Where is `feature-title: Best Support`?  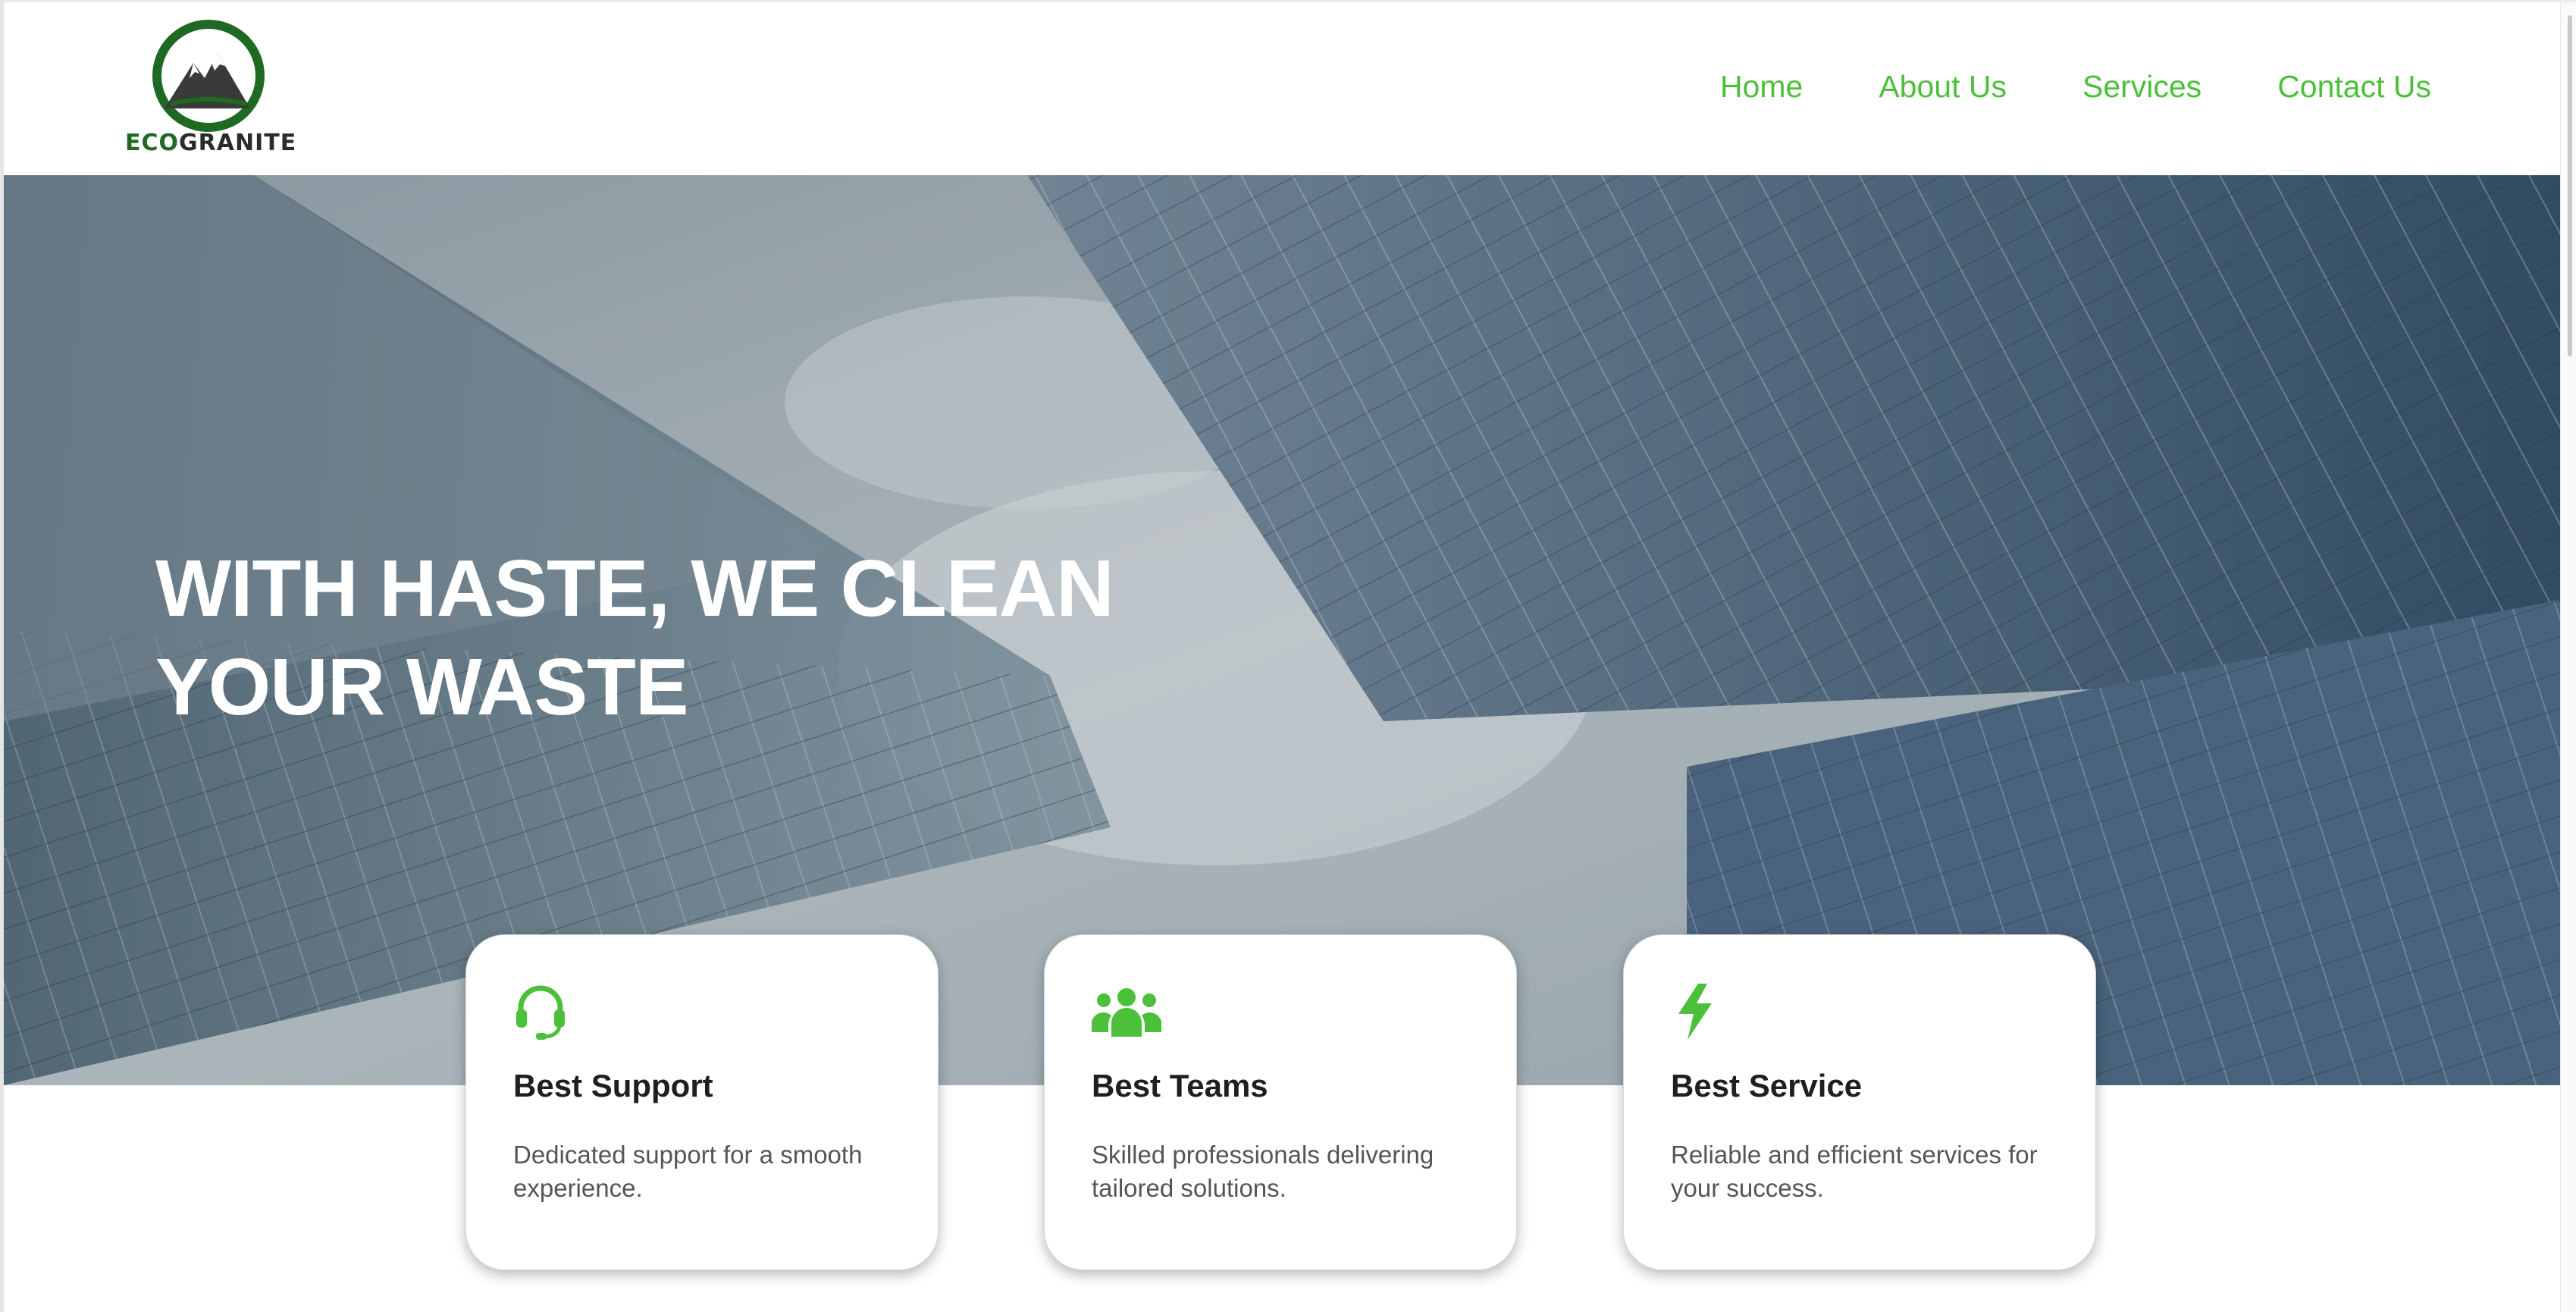 feature-title: Best Support is located at coordinates (613, 1085).